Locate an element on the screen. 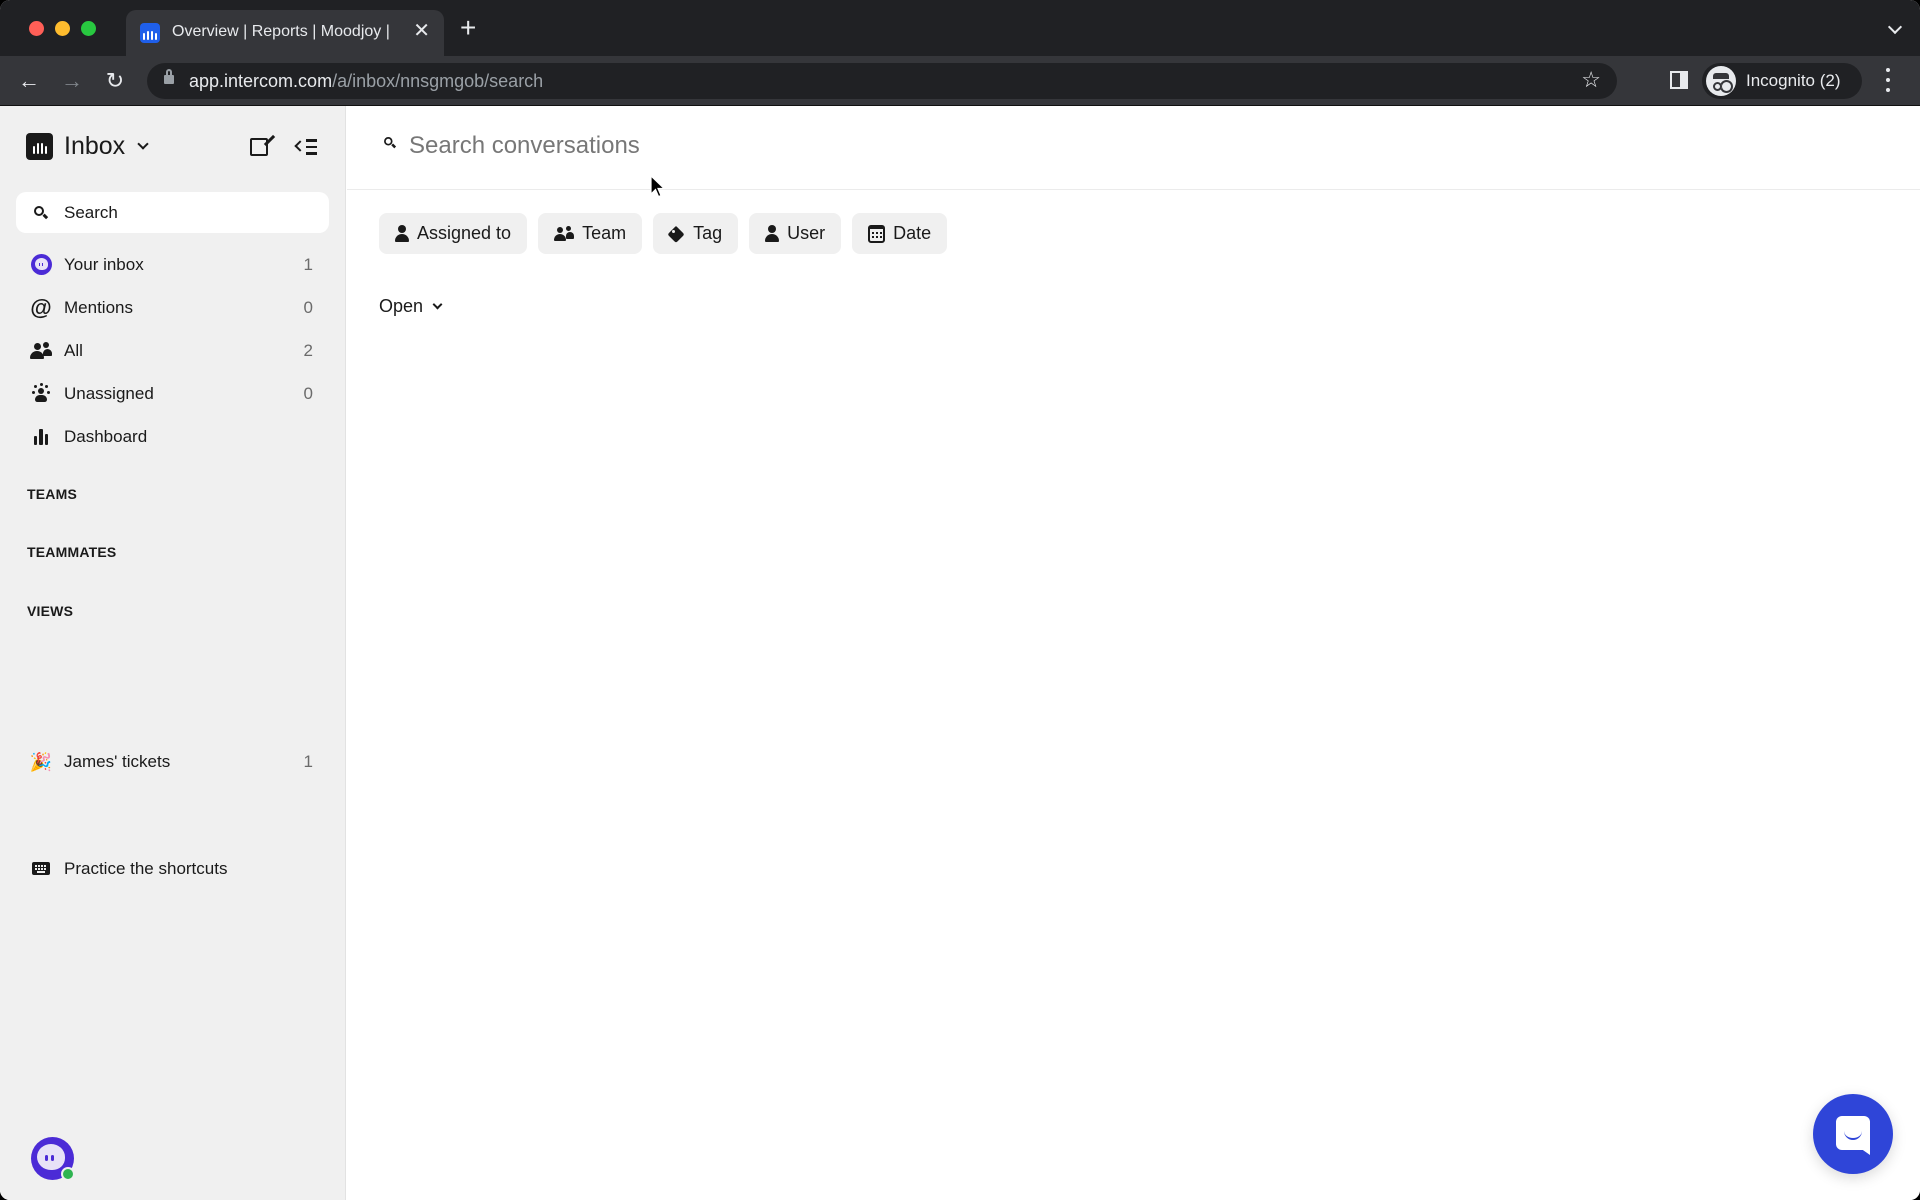 This screenshot has width=1920, height=1200. tab-search-chevron-icon is located at coordinates (1895, 27).